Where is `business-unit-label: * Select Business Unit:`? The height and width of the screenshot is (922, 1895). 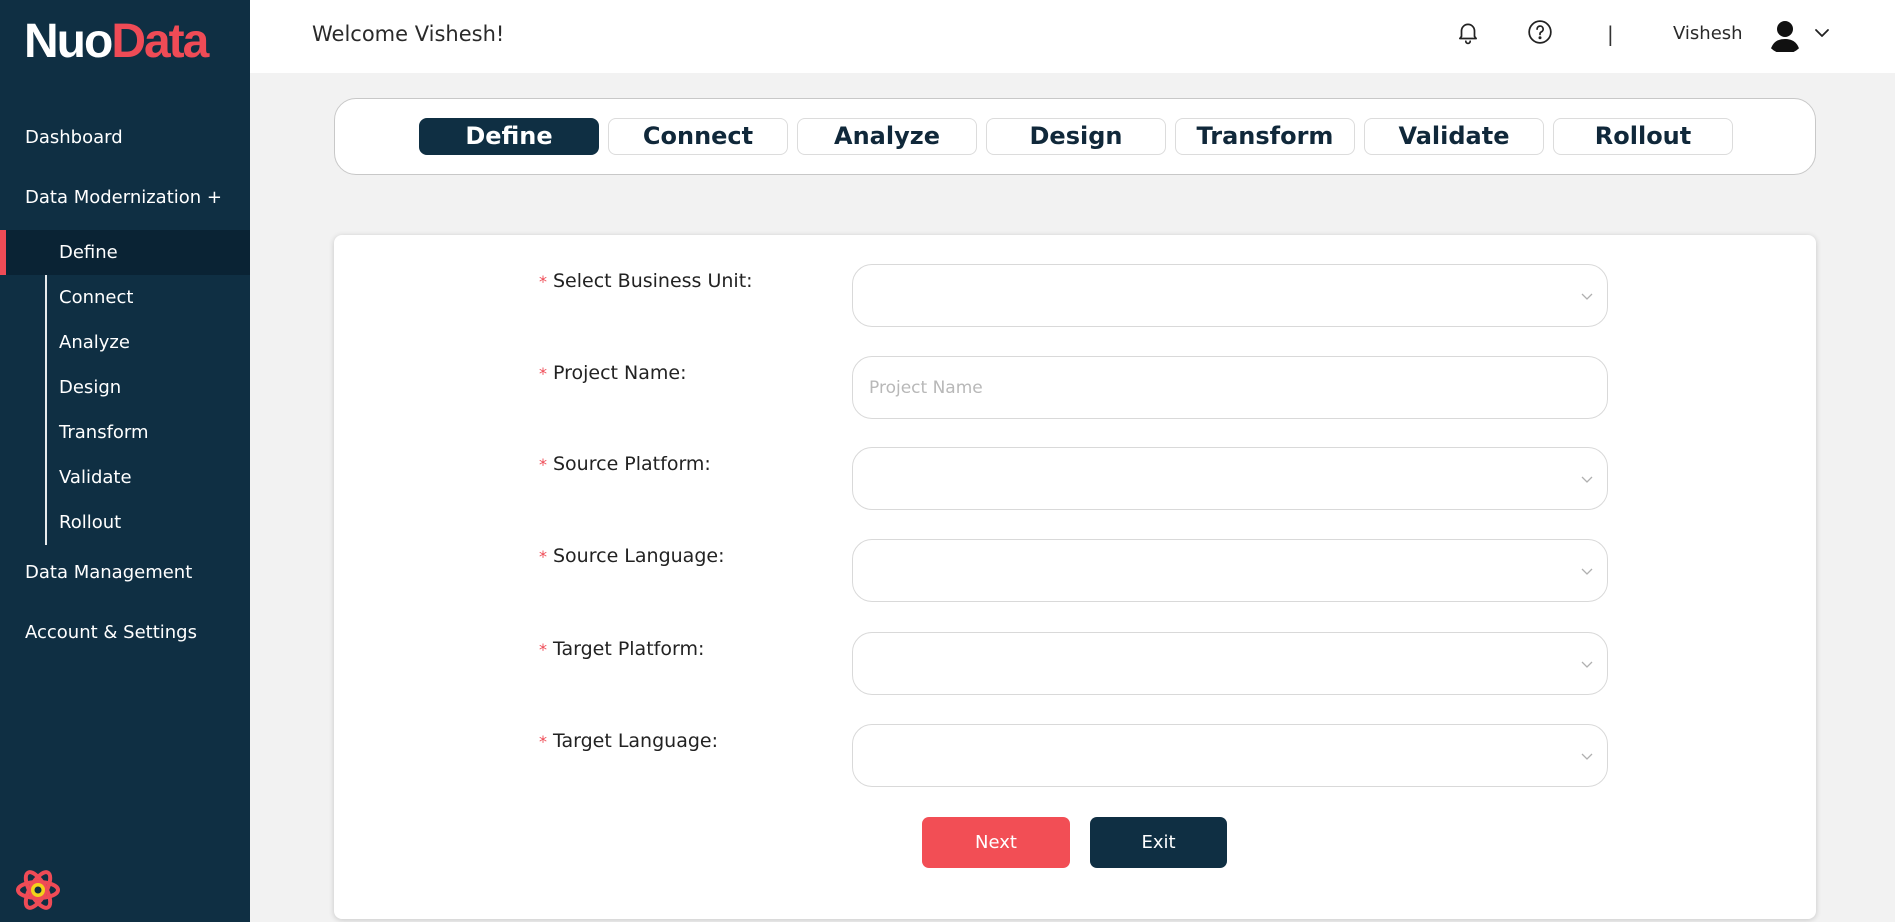 business-unit-label: * Select Business Unit: is located at coordinates (646, 281).